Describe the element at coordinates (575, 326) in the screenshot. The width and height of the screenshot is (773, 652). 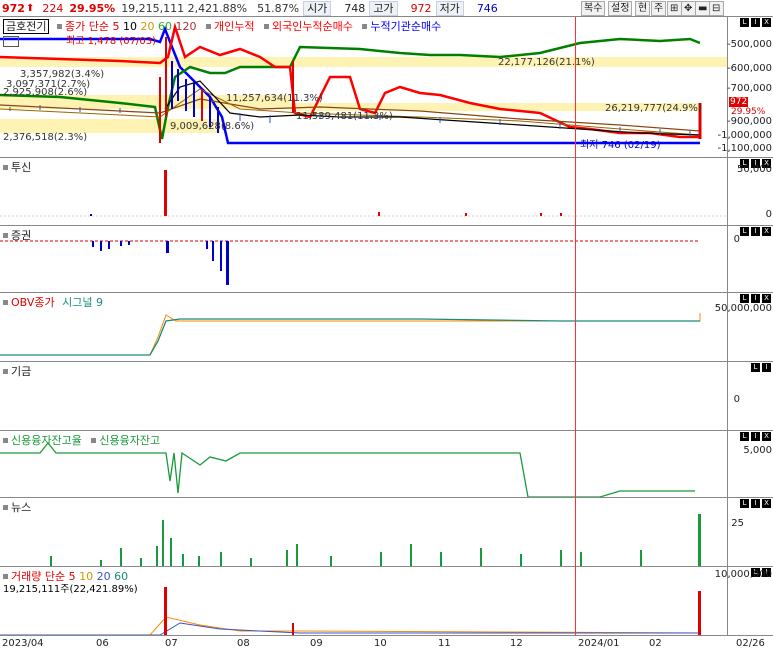
I see `selected-date-line` at that location.